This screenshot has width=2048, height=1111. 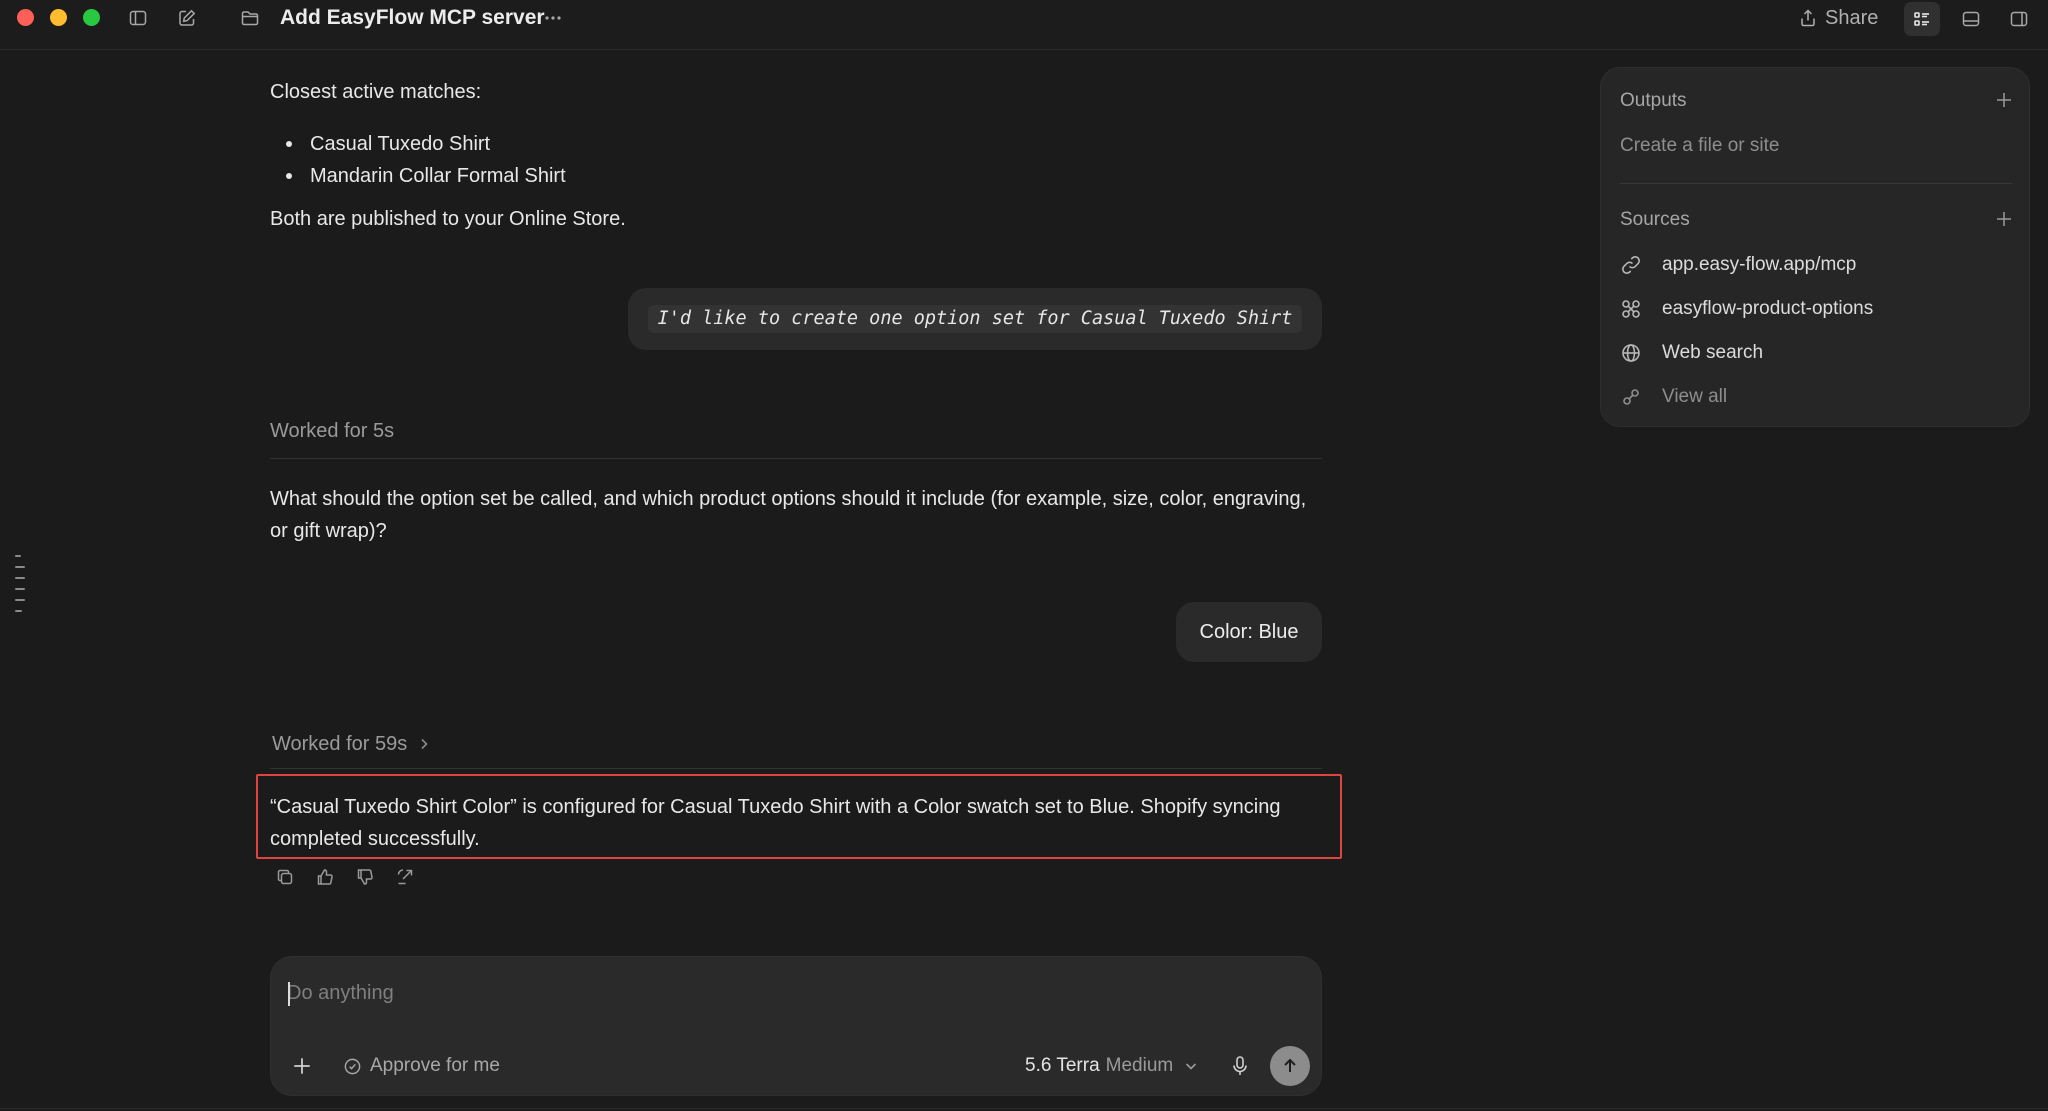 I want to click on composer: Approve for me 5.6 Terra Medium, so click(x=796, y=1026).